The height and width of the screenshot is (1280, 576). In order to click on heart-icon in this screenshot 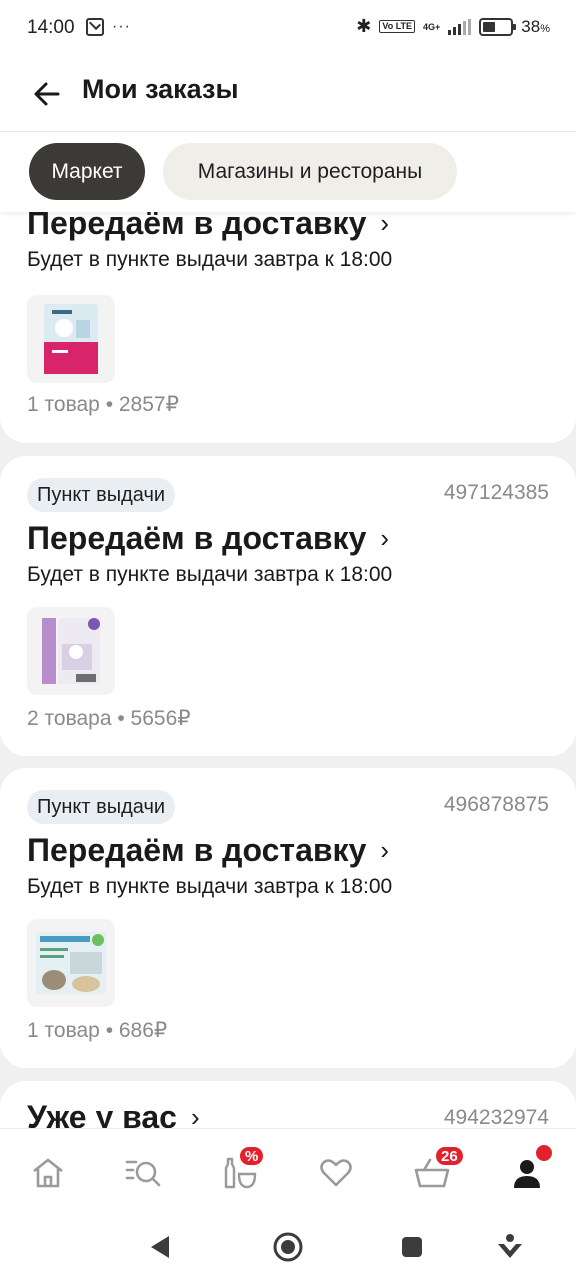, I will do `click(336, 1173)`.